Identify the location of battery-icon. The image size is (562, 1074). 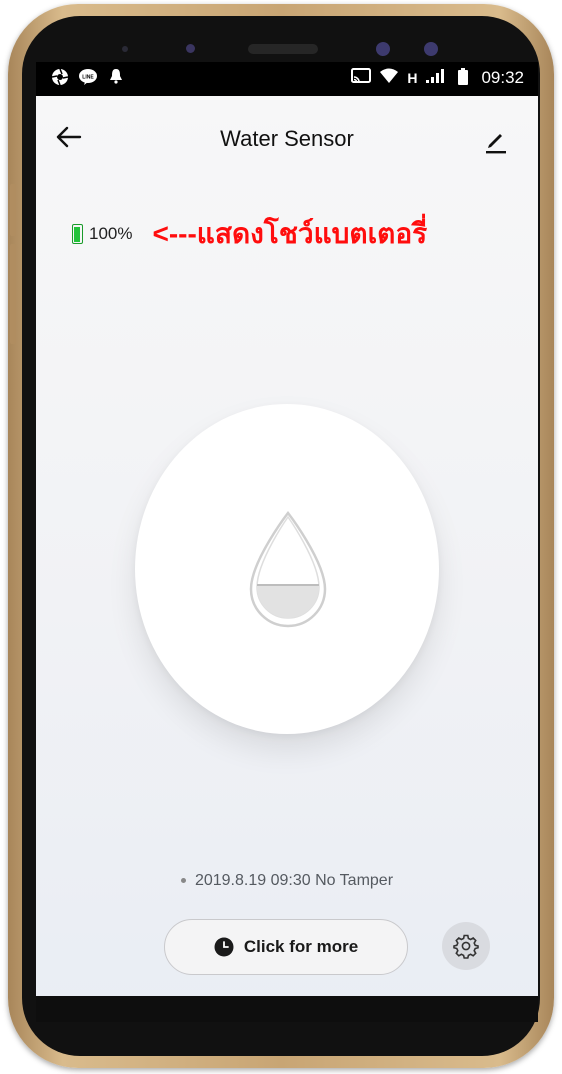
(77, 234).